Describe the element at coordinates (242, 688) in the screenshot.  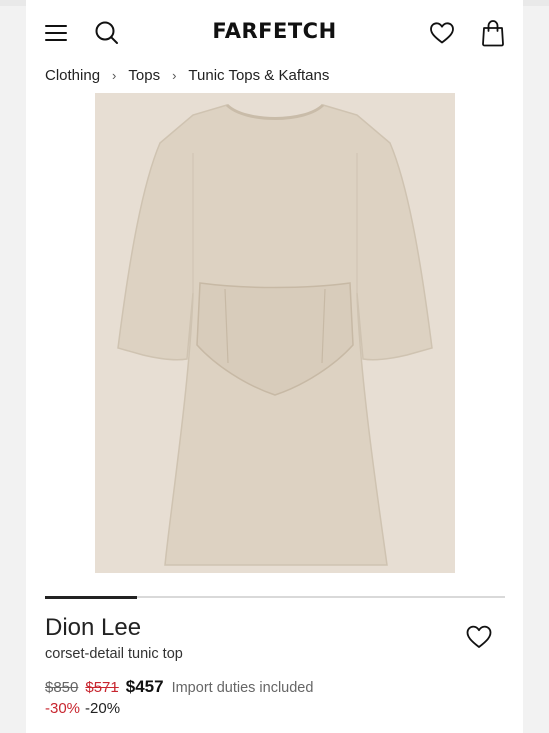
I see `duties-note: Import duties included` at that location.